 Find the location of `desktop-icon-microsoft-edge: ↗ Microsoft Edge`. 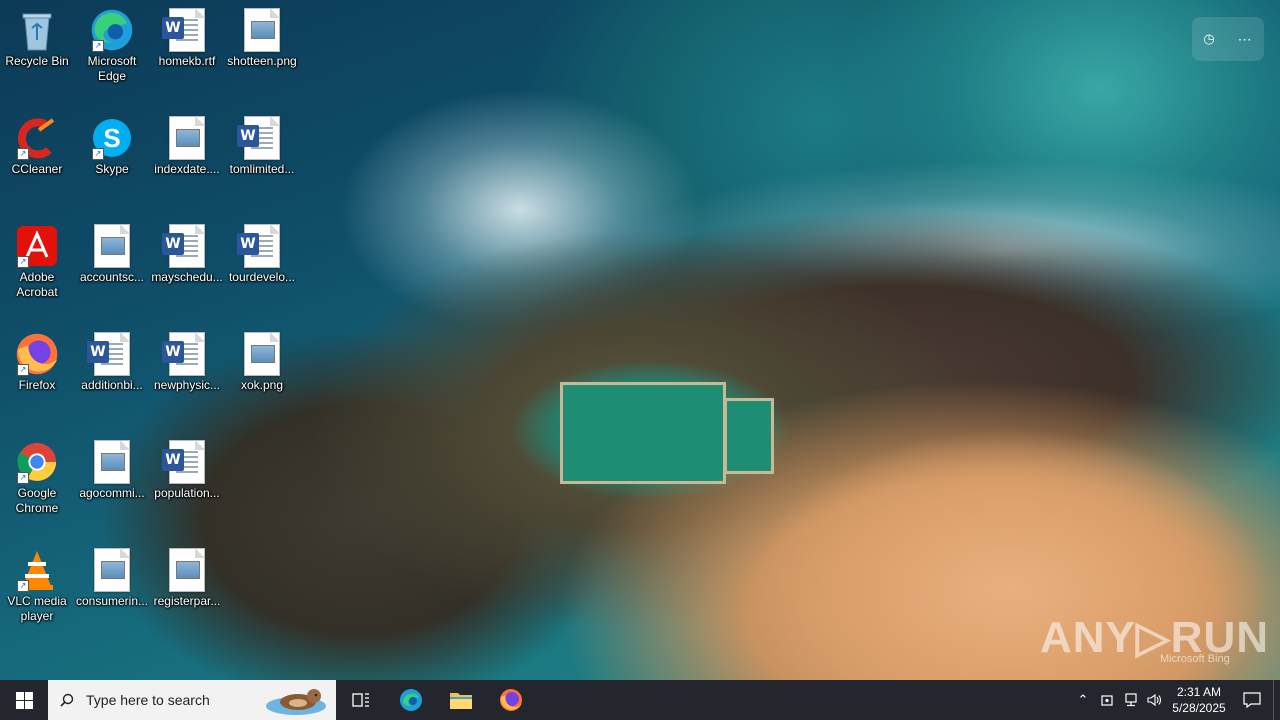

desktop-icon-microsoft-edge: ↗ Microsoft Edge is located at coordinates (112, 42).